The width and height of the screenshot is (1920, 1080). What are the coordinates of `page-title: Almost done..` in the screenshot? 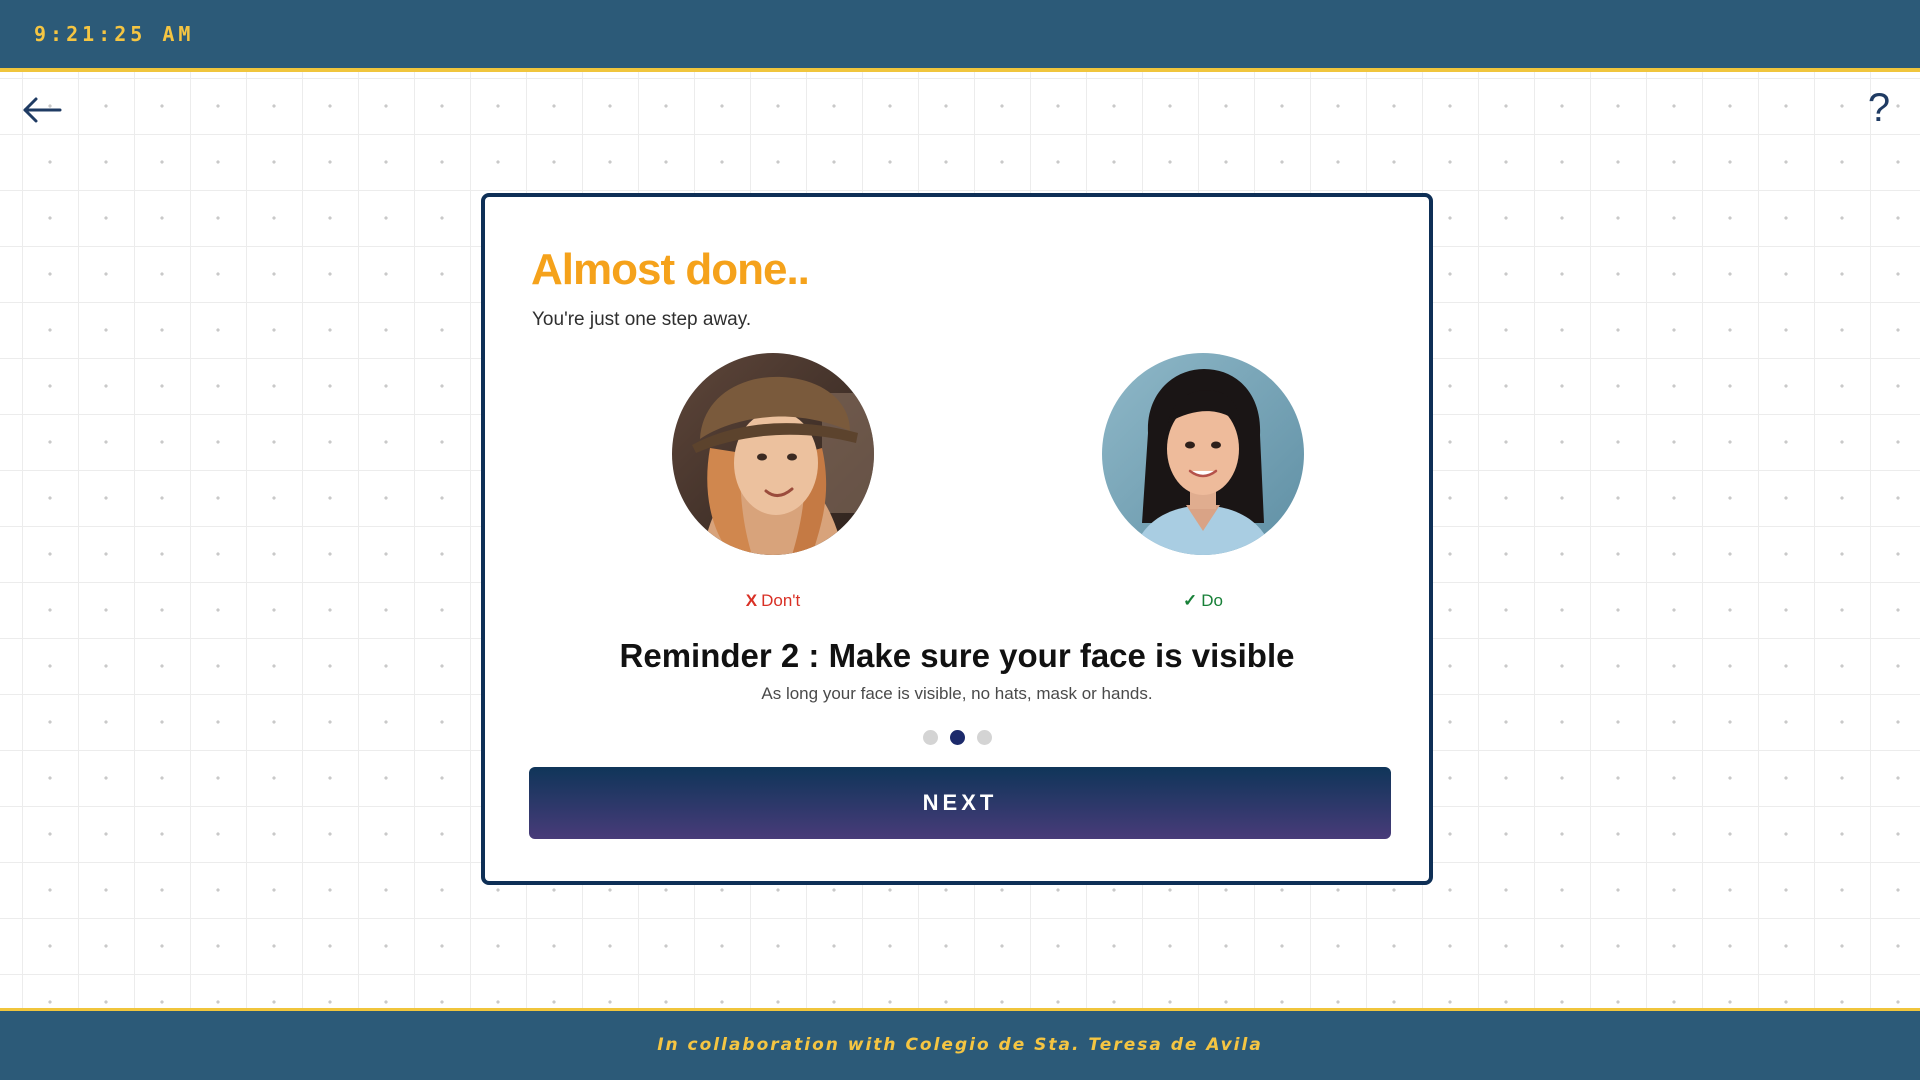 It's located at (670, 269).